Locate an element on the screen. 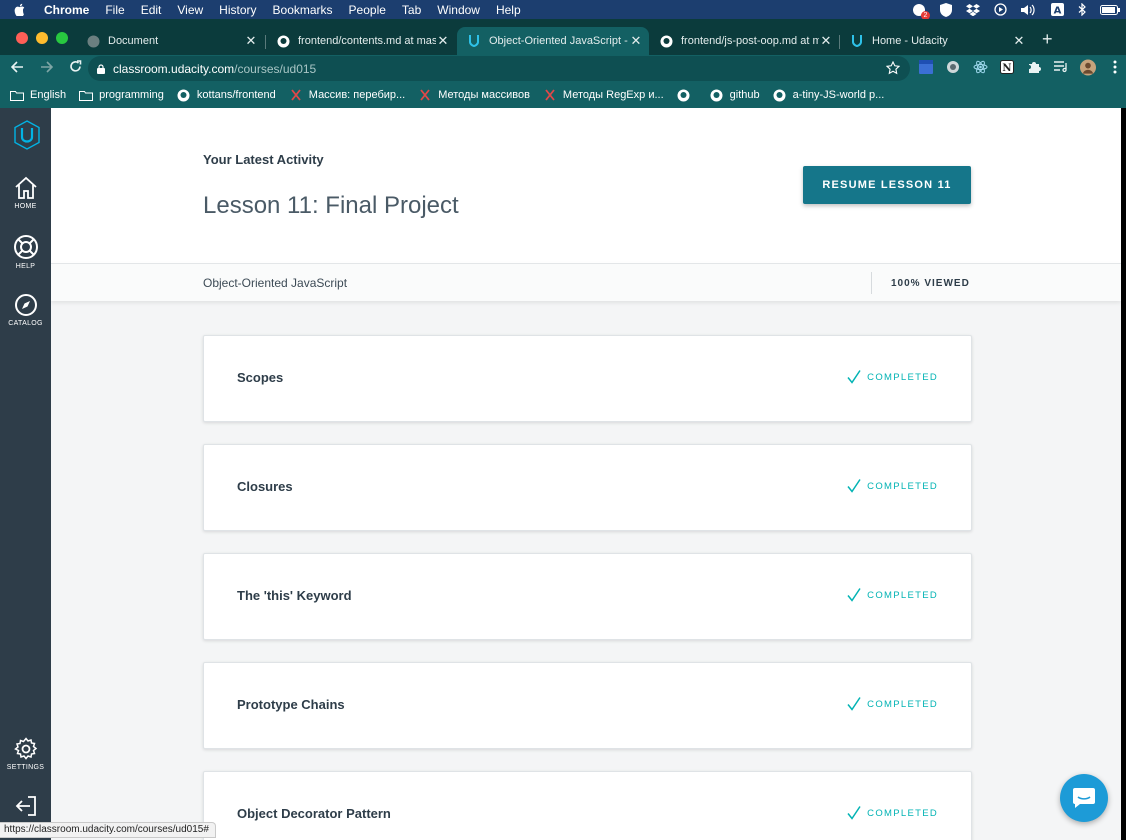  bookmark-github-unlabeled is located at coordinates (687, 95).